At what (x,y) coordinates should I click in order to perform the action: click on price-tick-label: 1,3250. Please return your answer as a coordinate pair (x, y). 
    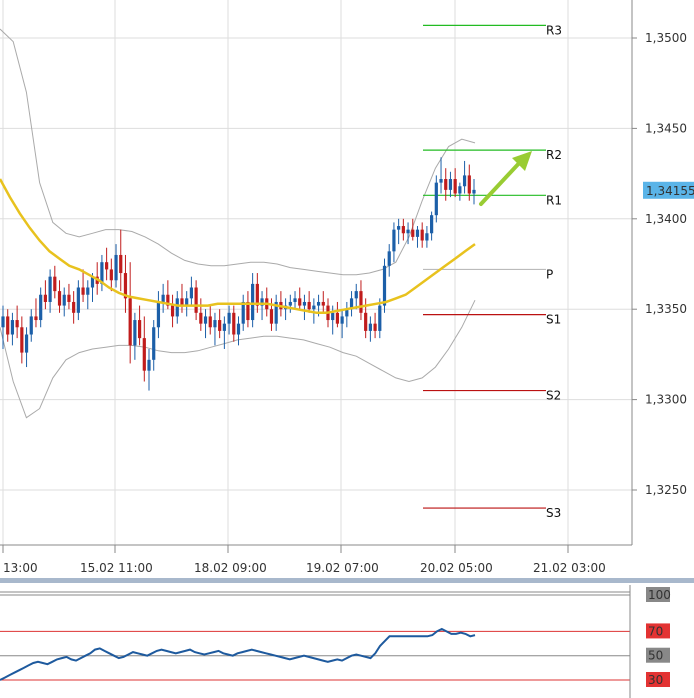
    Looking at the image, I should click on (666, 490).